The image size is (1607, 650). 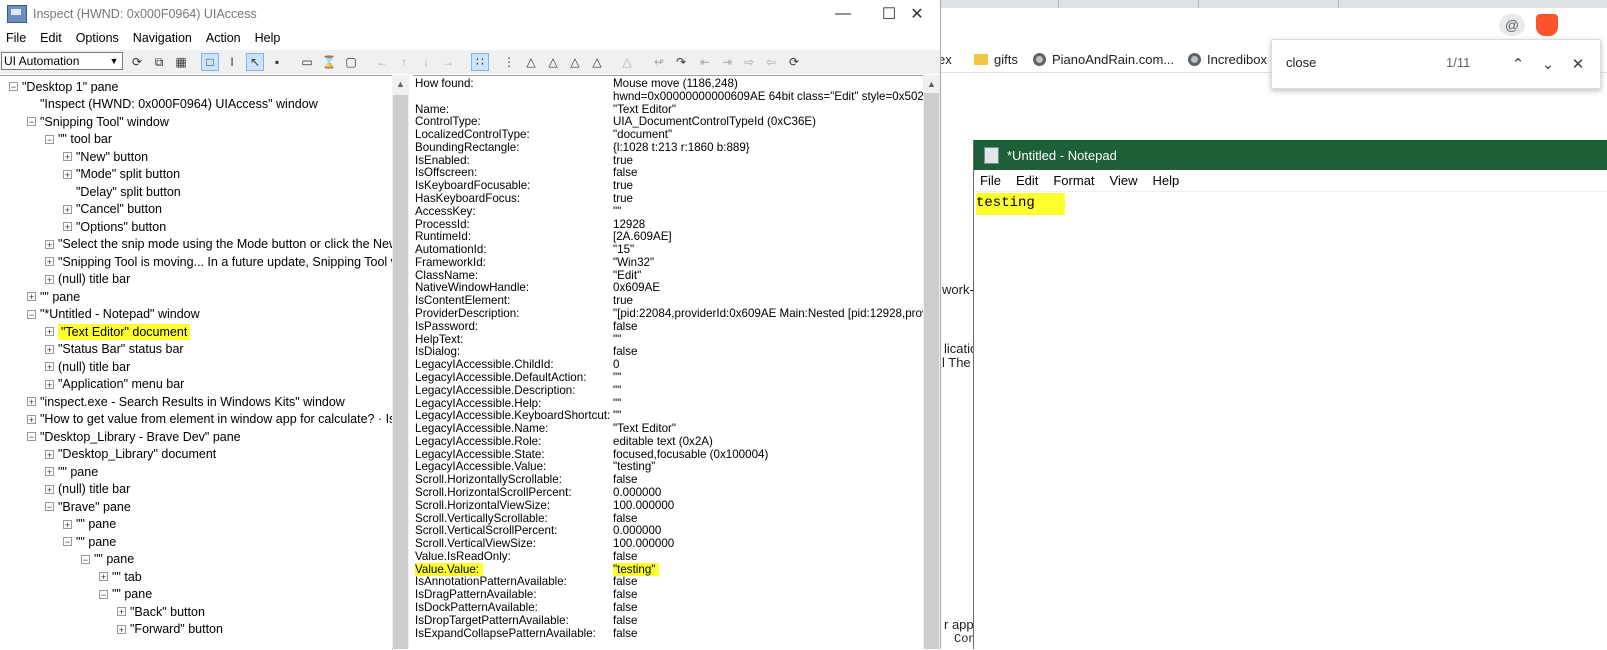 What do you see at coordinates (675, 83) in the screenshot?
I see `property-value: Mouse move (1186,248)` at bounding box center [675, 83].